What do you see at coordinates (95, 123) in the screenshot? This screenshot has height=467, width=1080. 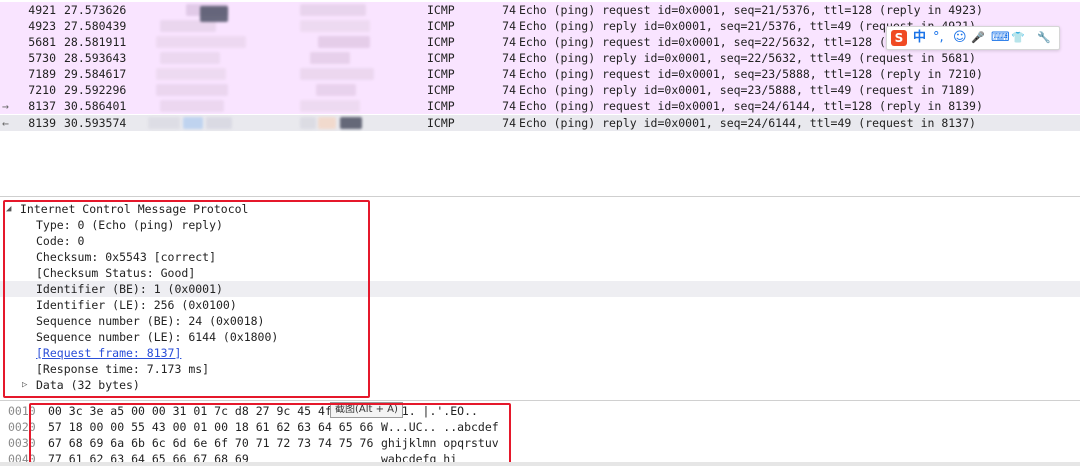 I see `packet-time: 30.593574` at bounding box center [95, 123].